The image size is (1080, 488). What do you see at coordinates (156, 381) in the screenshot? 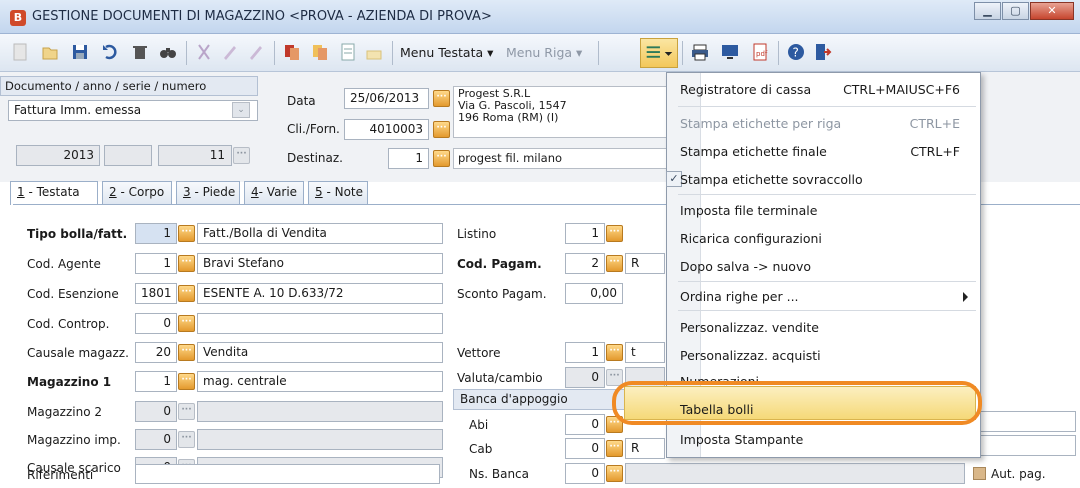
I see `magazzino1-field: 1` at bounding box center [156, 381].